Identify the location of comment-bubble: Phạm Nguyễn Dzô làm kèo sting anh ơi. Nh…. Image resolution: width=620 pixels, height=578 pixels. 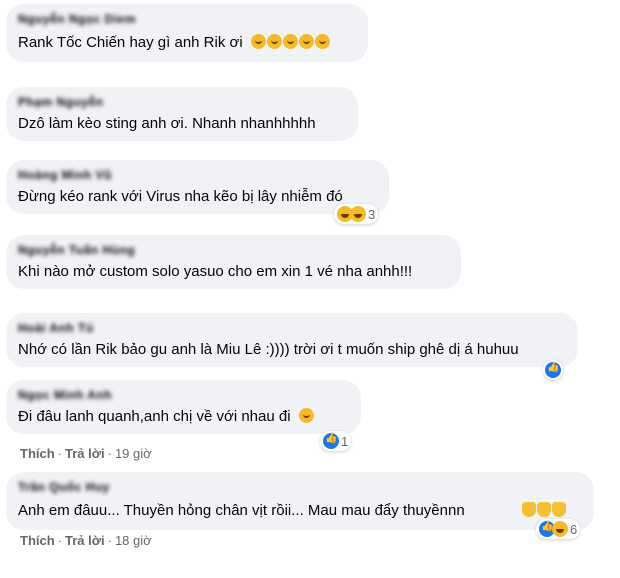
(182, 114).